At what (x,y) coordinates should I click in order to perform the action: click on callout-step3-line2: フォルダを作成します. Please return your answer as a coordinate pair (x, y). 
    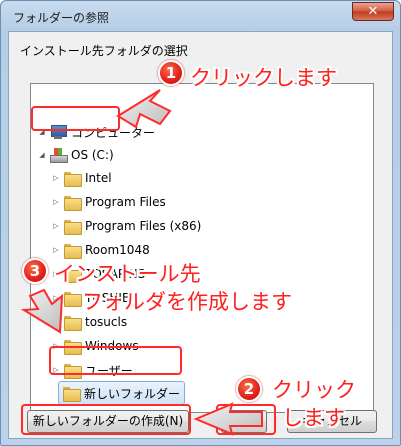
    Looking at the image, I should click on (187, 302).